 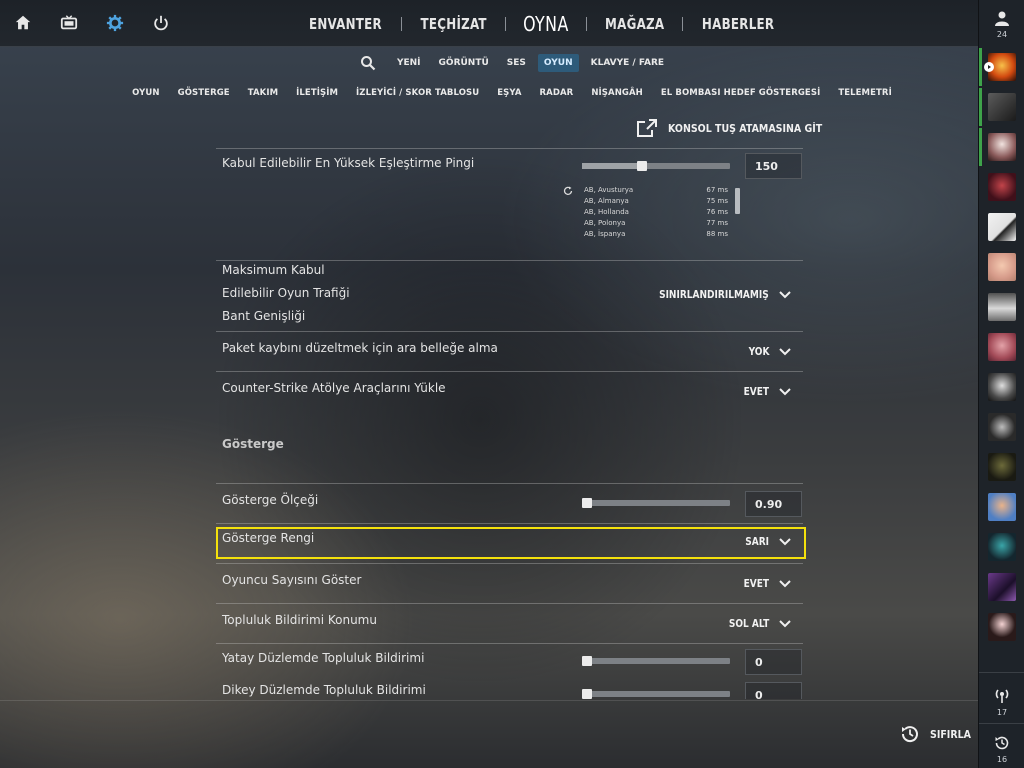 I want to click on broadcast-button: 17, so click(x=1001, y=701).